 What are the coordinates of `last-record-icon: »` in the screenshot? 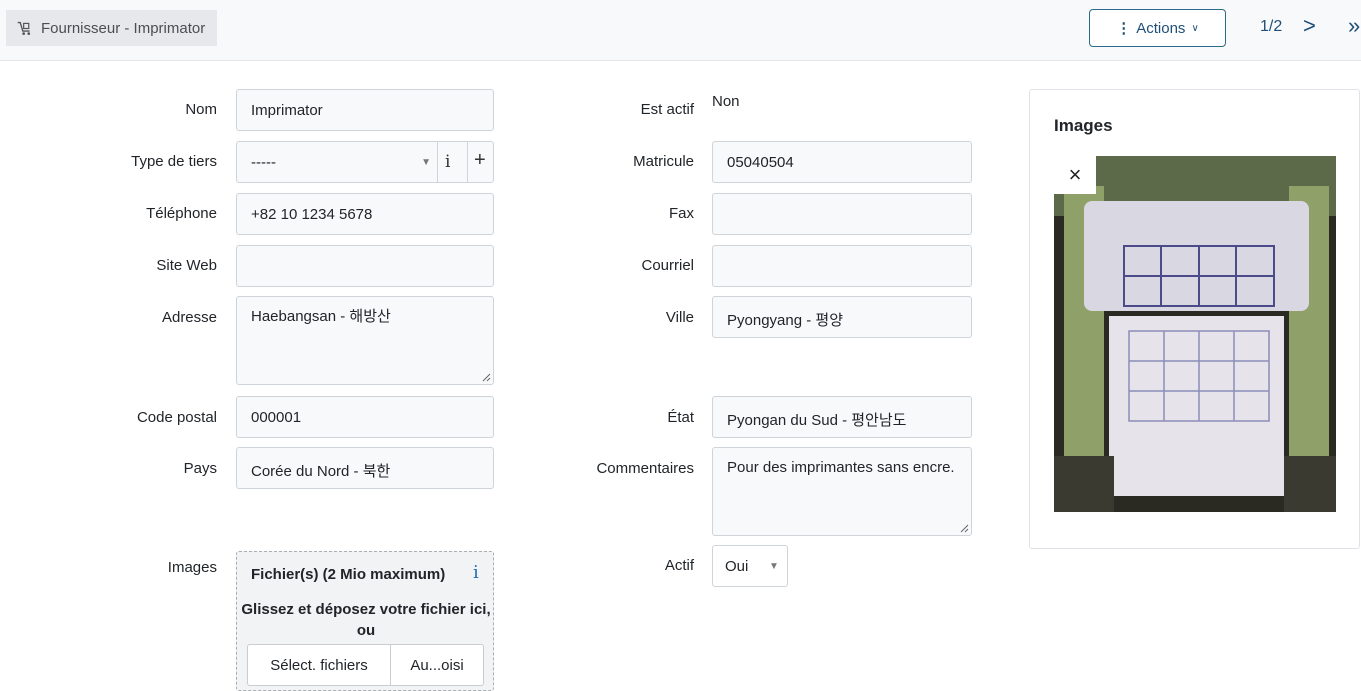 It's located at (1354, 26).